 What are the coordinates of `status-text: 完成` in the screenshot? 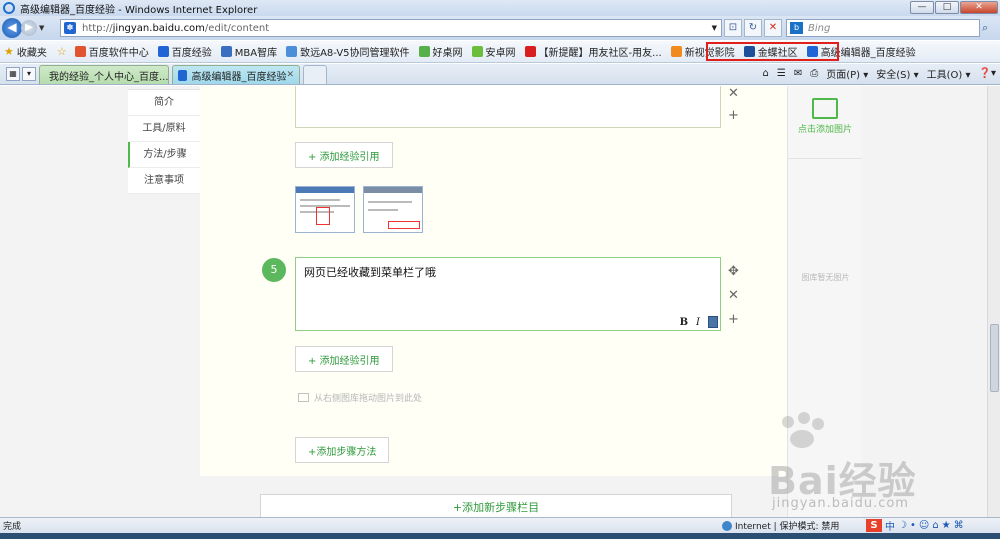 It's located at (12, 527).